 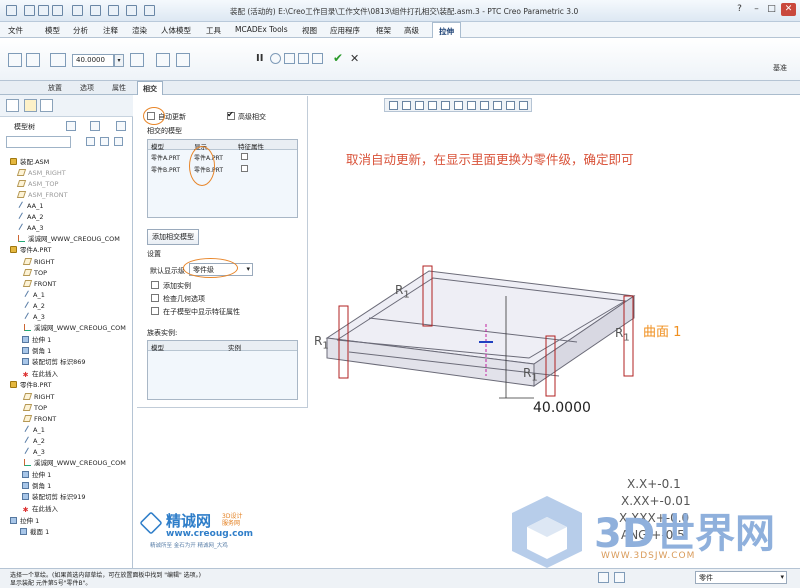 What do you see at coordinates (354, 58) in the screenshot?
I see `cancel-icon: ✕` at bounding box center [354, 58].